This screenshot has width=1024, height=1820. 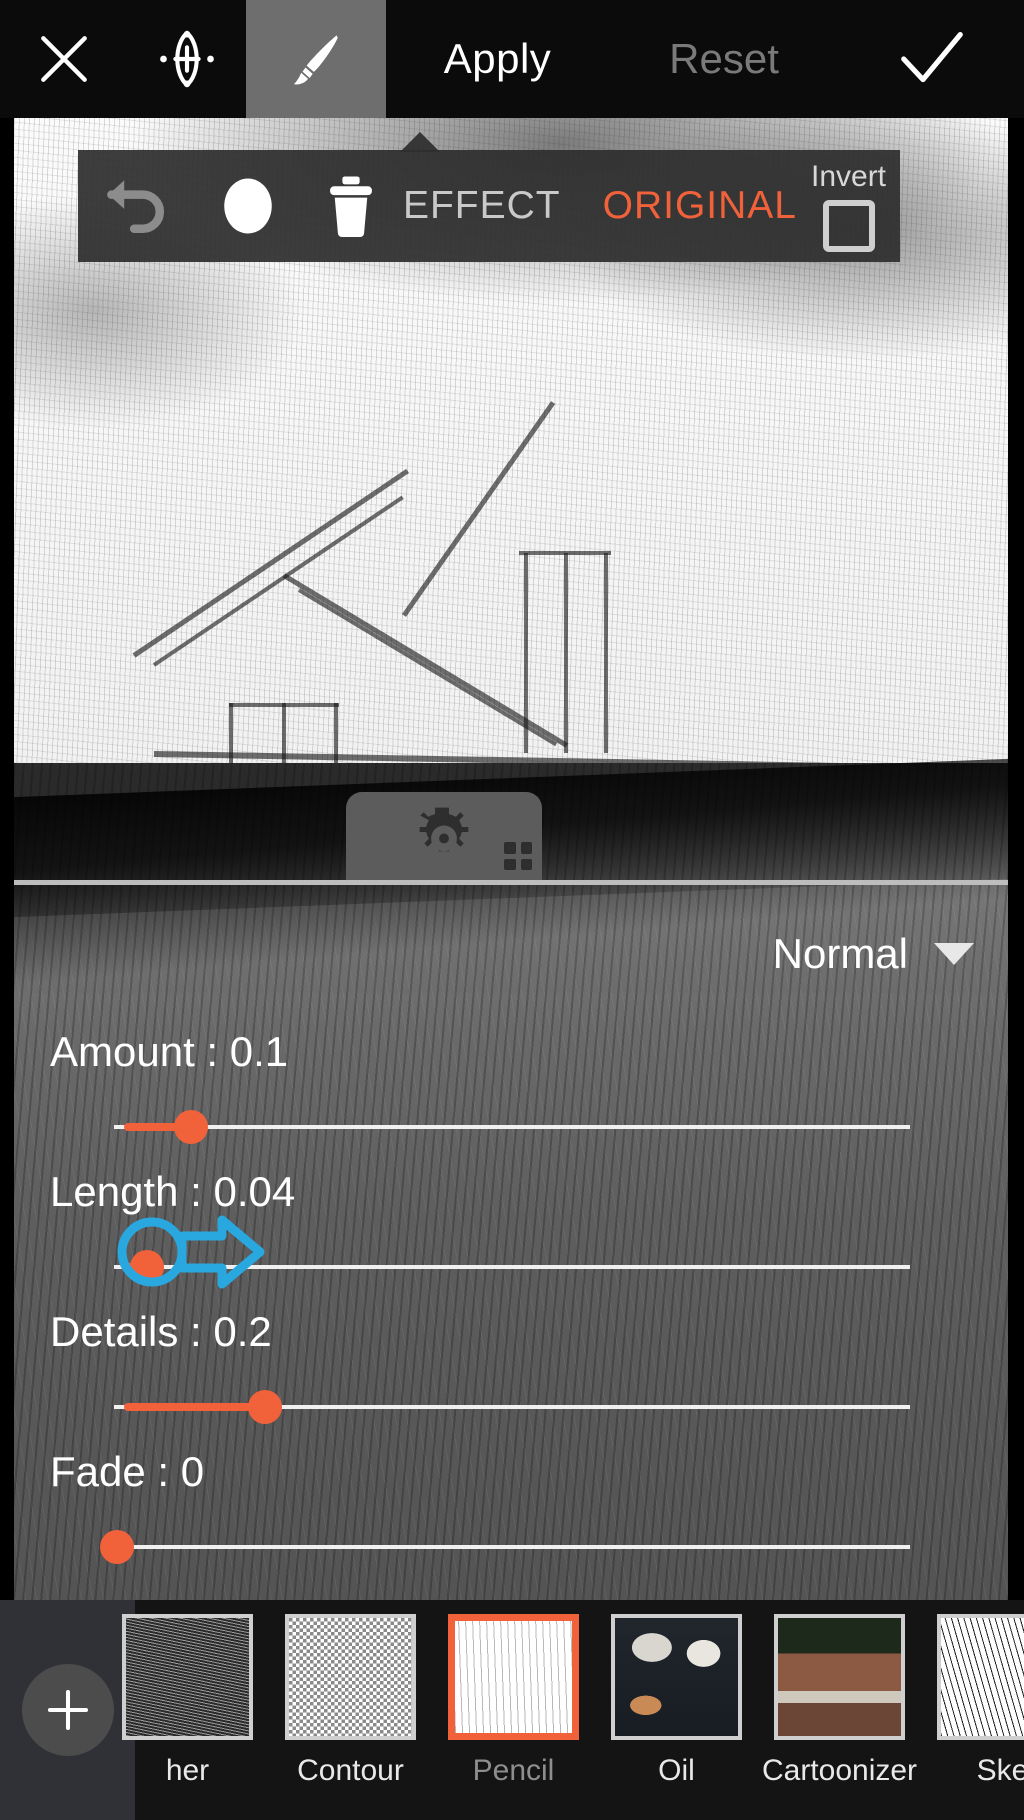 I want to click on house-sketch-lines, so click(x=503, y=585).